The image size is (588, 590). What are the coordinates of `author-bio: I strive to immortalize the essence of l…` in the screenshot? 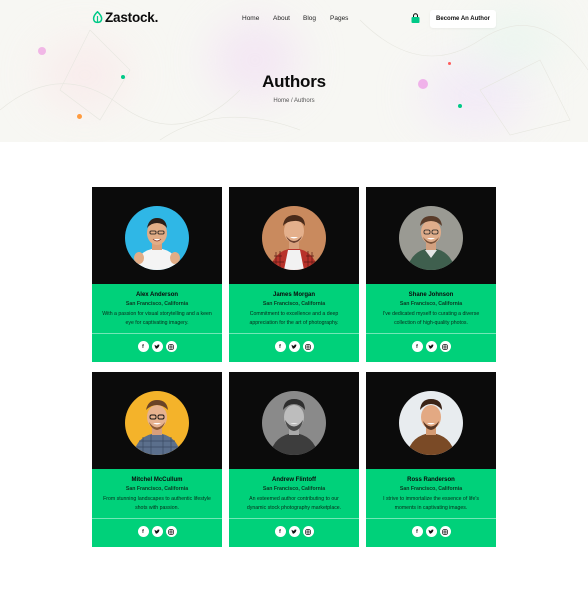 It's located at (431, 503).